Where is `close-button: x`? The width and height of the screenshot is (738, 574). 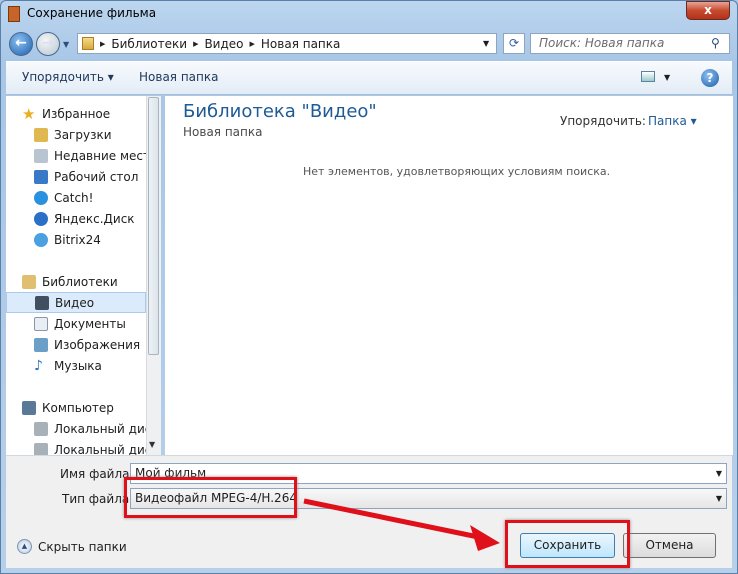 close-button: x is located at coordinates (708, 10).